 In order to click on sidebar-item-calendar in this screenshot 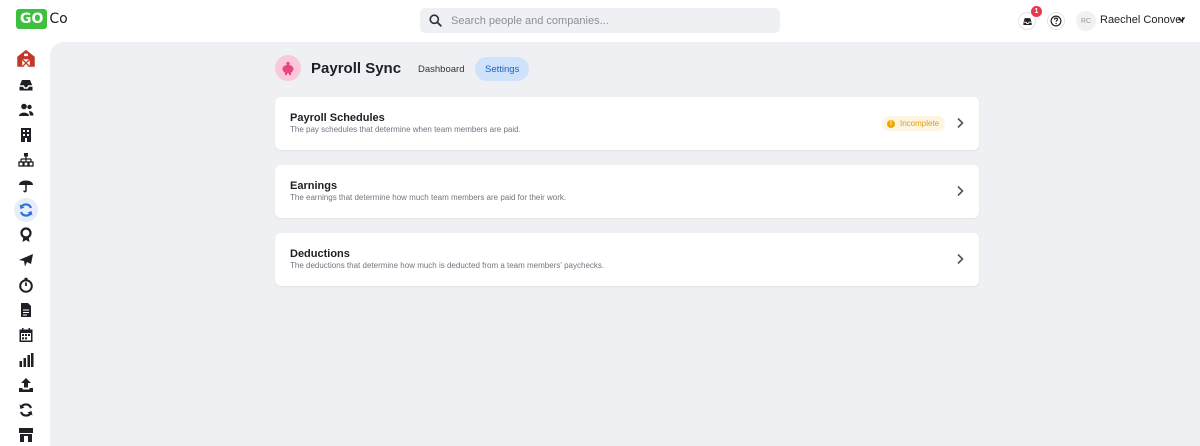, I will do `click(26, 335)`.